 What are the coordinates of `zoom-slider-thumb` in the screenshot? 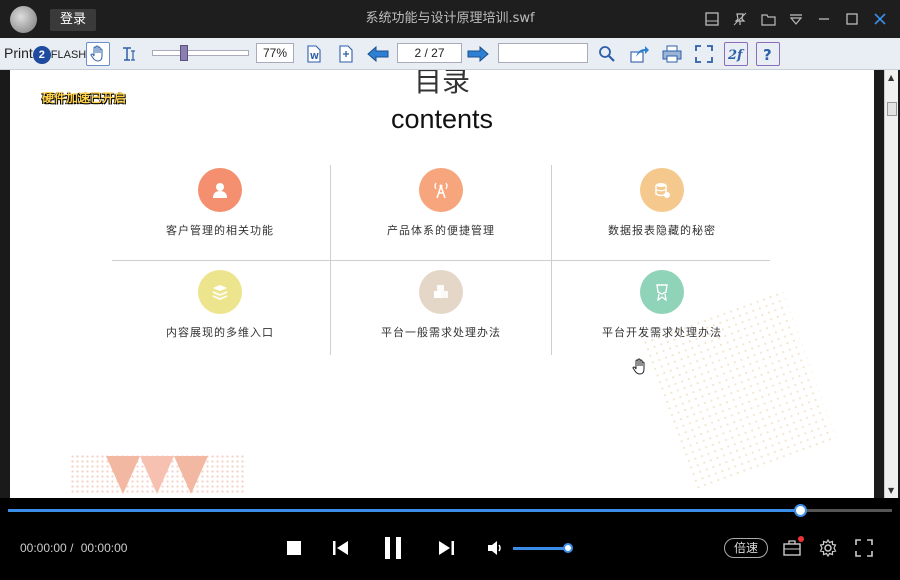 It's located at (183, 53).